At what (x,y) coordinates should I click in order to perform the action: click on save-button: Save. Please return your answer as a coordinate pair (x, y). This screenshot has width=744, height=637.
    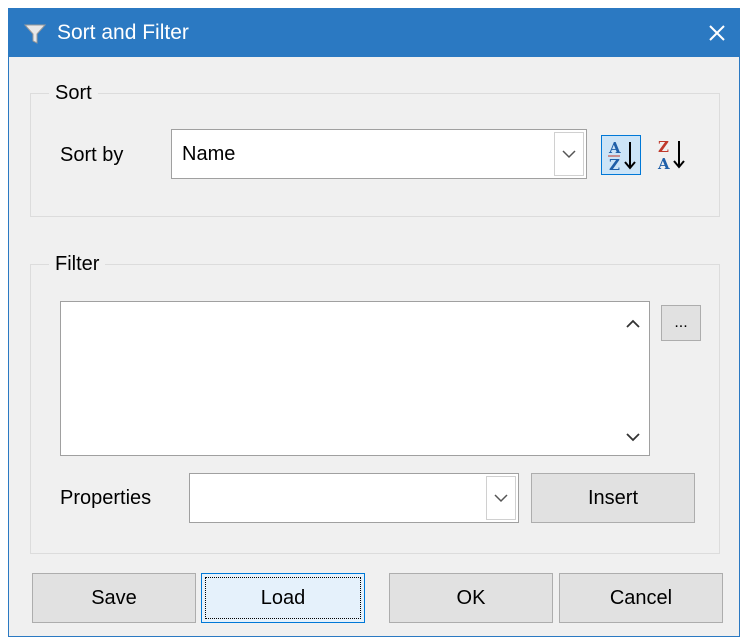
    Looking at the image, I should click on (114, 598).